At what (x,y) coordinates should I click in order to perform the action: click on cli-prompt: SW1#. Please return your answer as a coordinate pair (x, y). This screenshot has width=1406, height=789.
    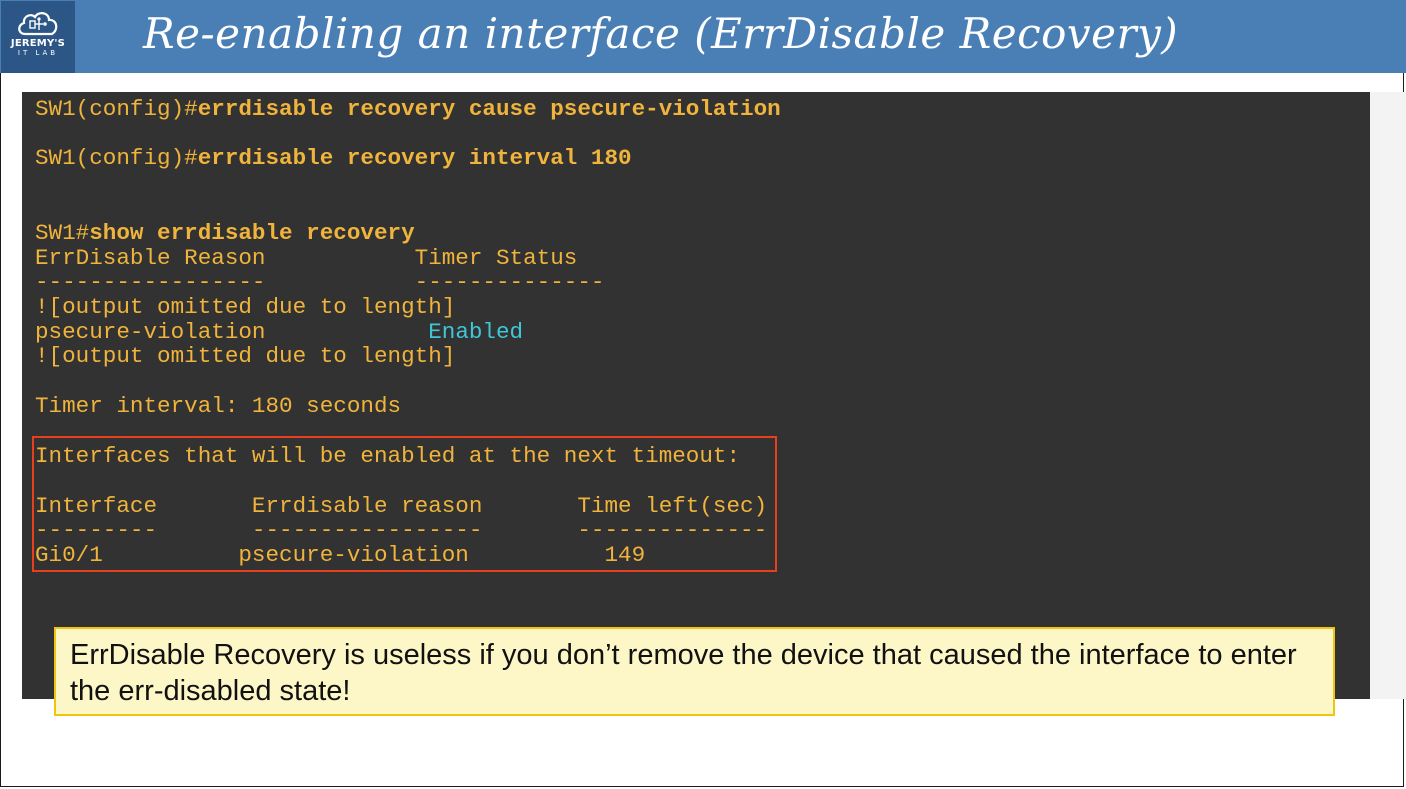
    Looking at the image, I should click on (62, 233).